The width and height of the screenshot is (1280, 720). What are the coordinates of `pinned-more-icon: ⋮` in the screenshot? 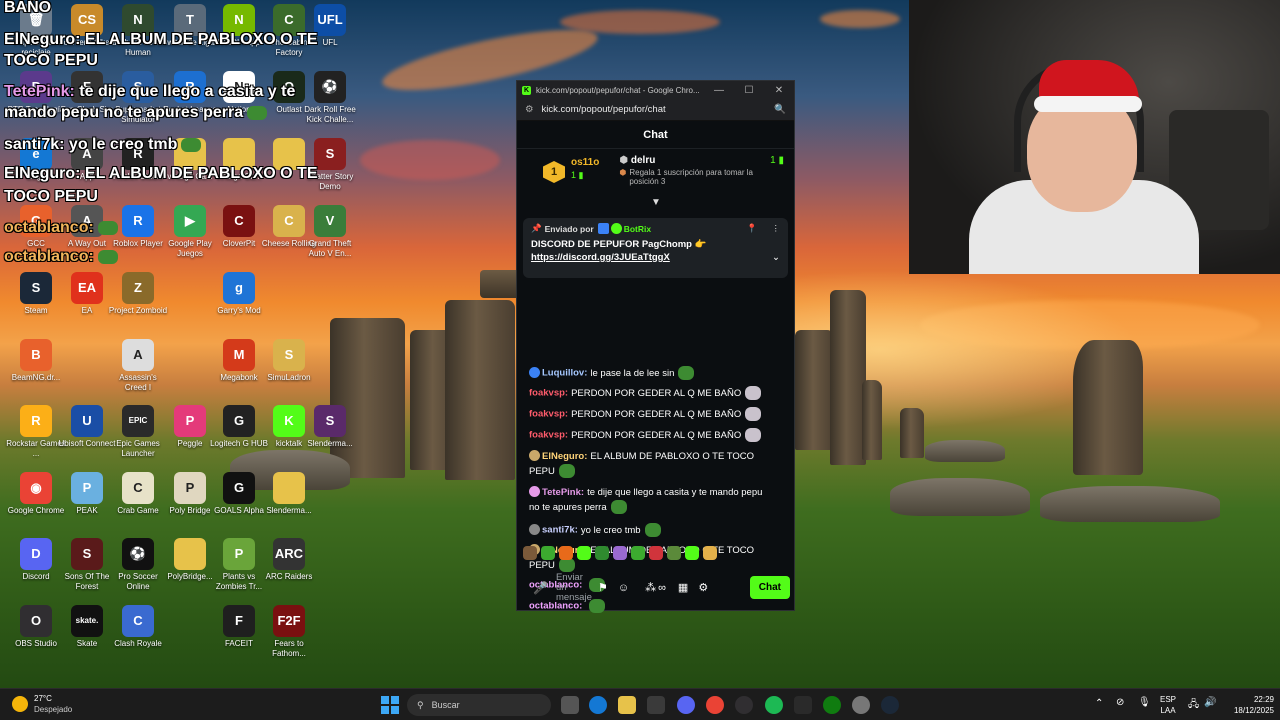 It's located at (776, 228).